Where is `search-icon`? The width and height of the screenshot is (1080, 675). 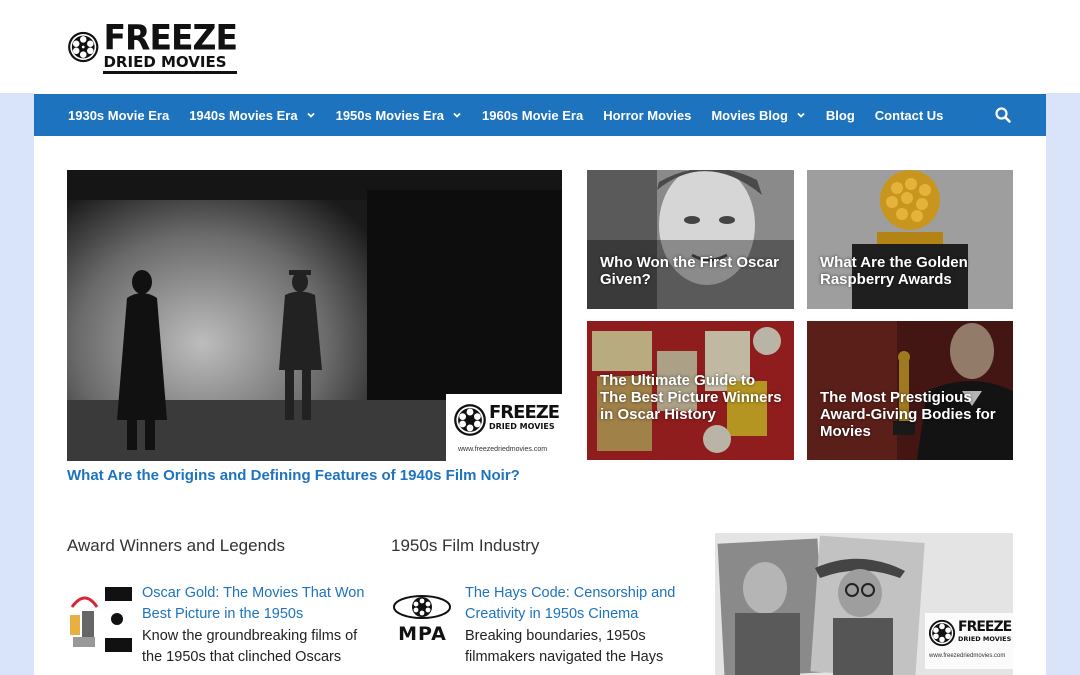 search-icon is located at coordinates (1003, 115).